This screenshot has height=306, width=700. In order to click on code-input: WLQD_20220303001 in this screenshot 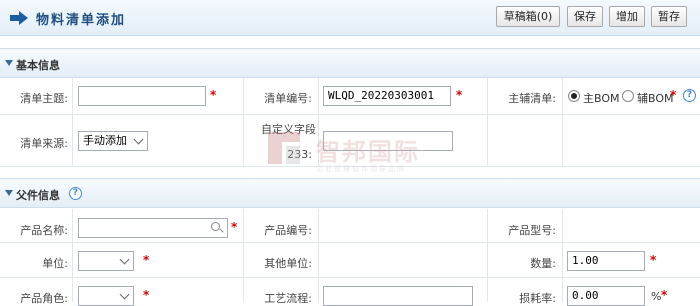, I will do `click(387, 96)`.